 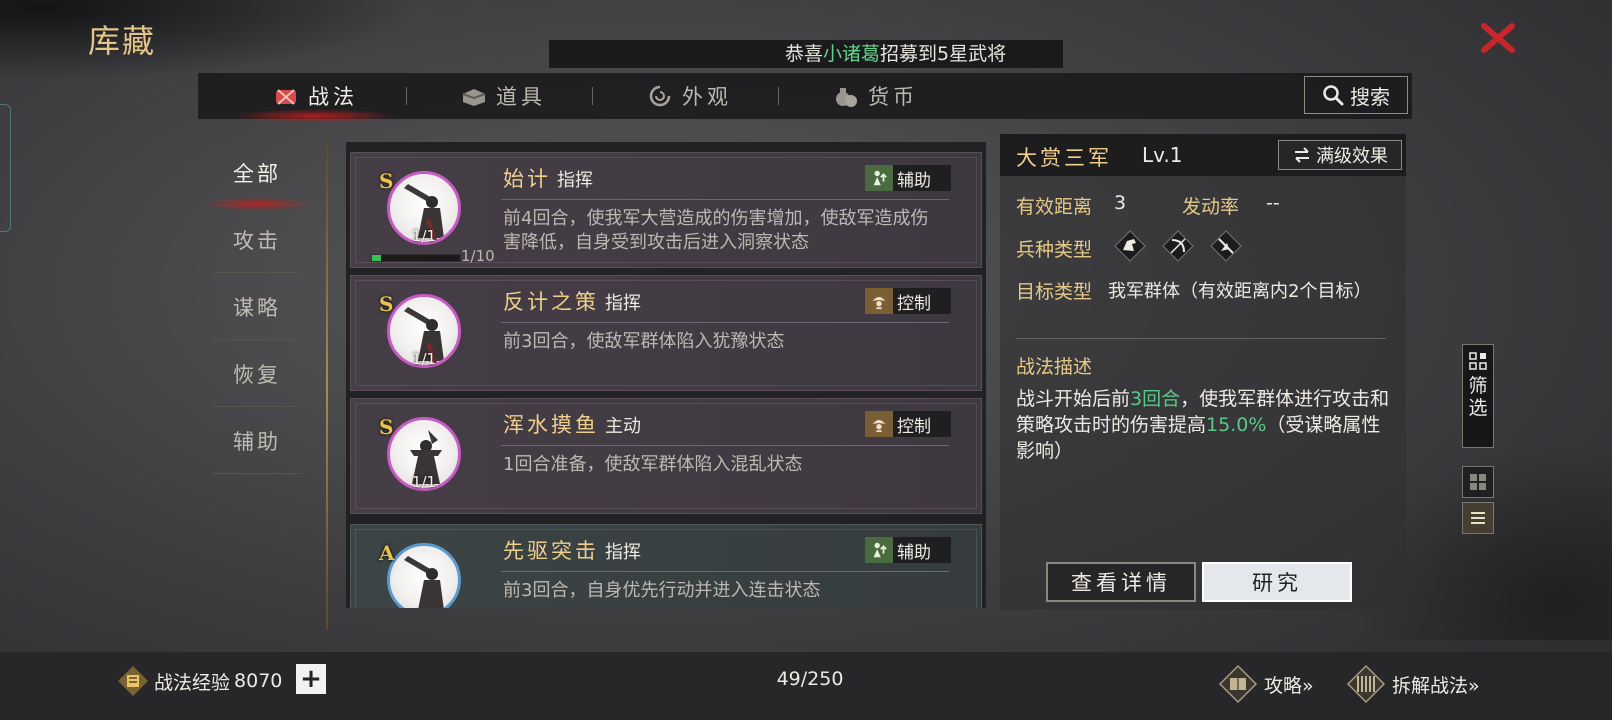 What do you see at coordinates (1240, 291) in the screenshot?
I see `target-type-value: 我军群体（有效距离内2个目标）` at bounding box center [1240, 291].